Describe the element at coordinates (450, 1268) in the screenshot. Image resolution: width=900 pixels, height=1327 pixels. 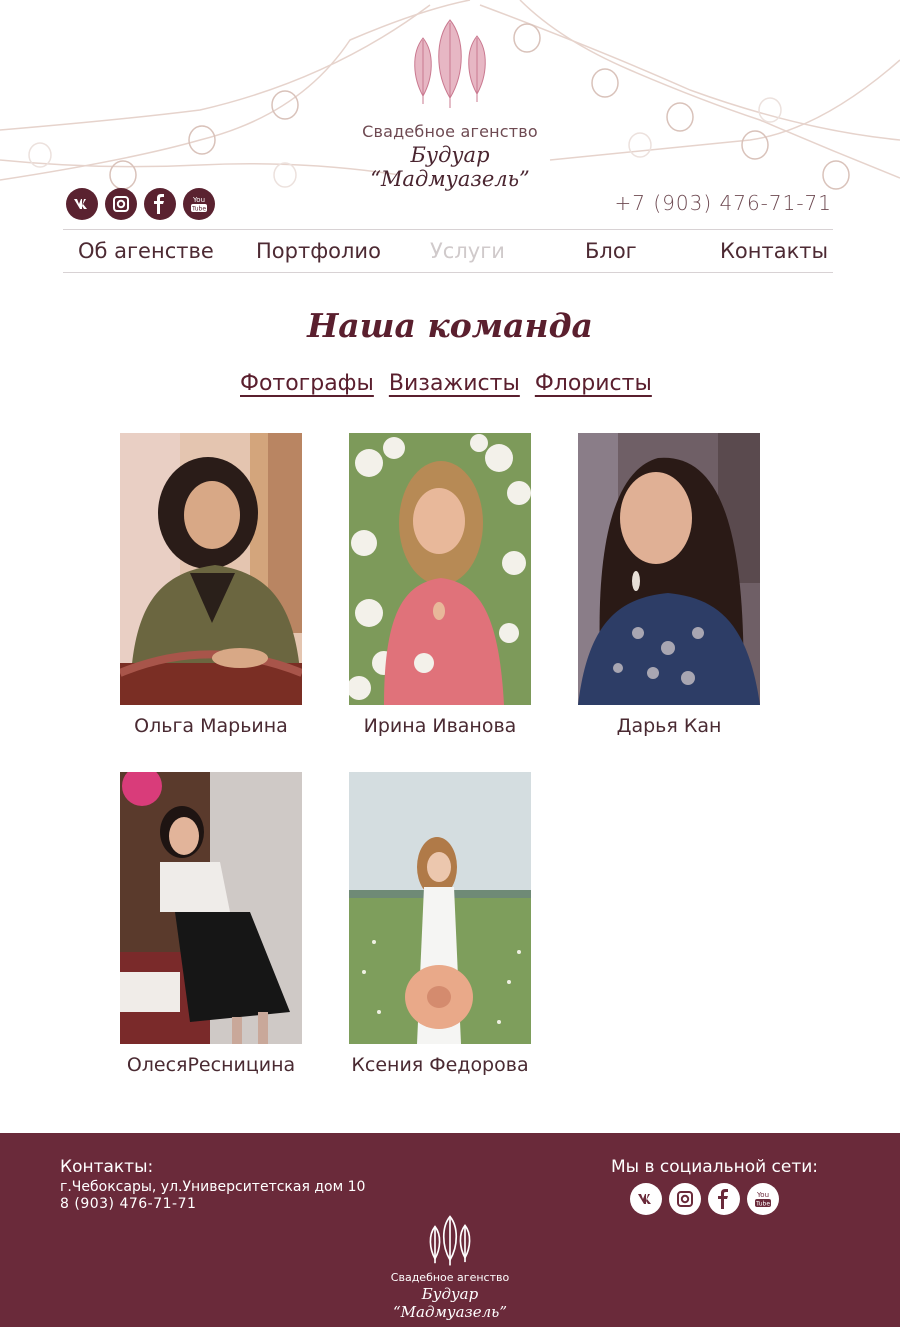
I see `footer-logo: Свадебное агенство Будуар “Мадмуазель”` at that location.